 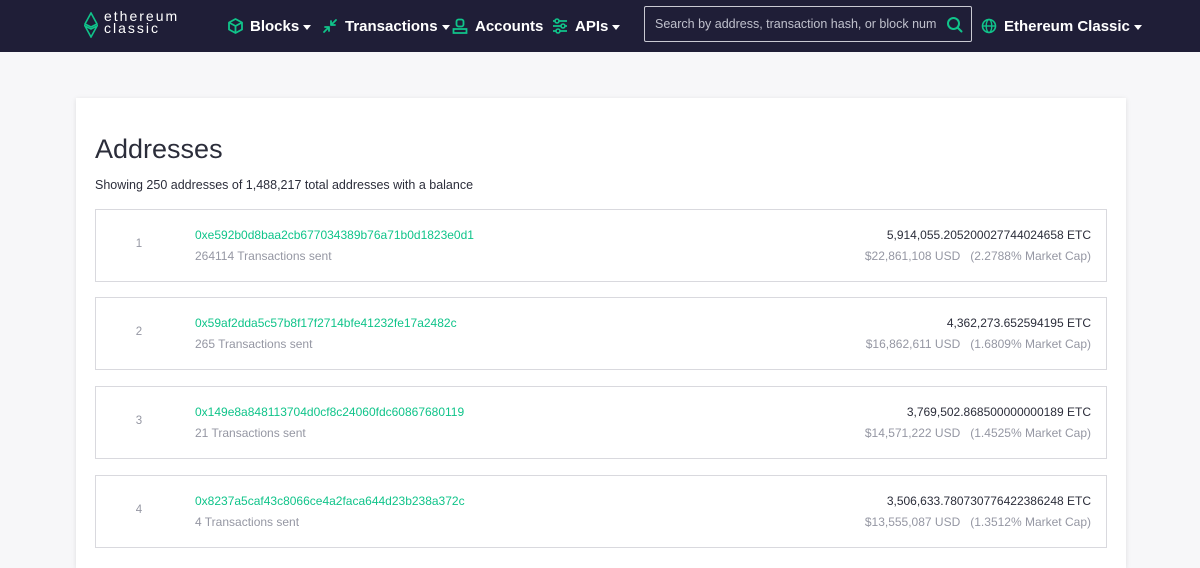 I want to click on usd-value: $16,862,611 USD, so click(x=913, y=344).